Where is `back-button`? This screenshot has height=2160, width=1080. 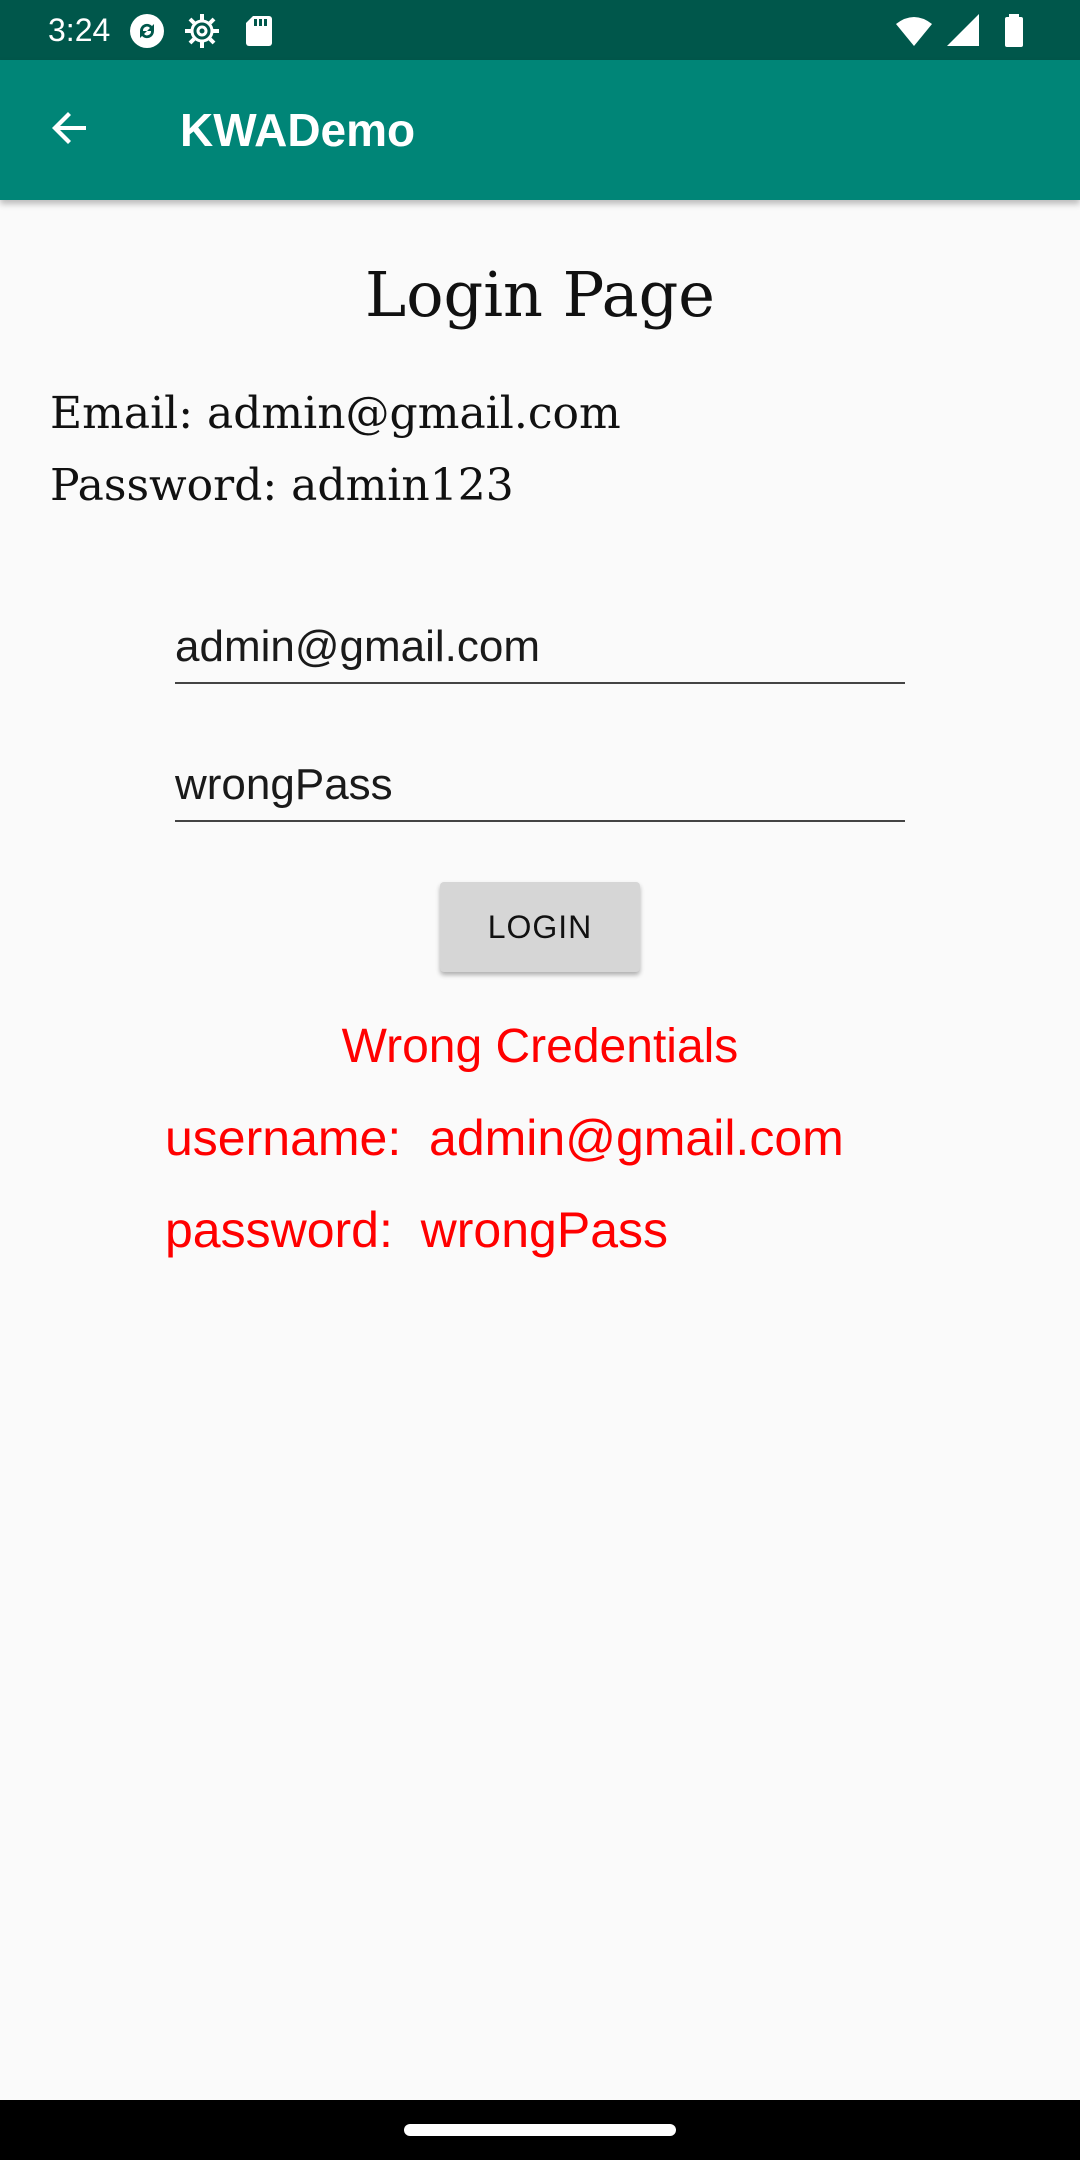
back-button is located at coordinates (70, 130).